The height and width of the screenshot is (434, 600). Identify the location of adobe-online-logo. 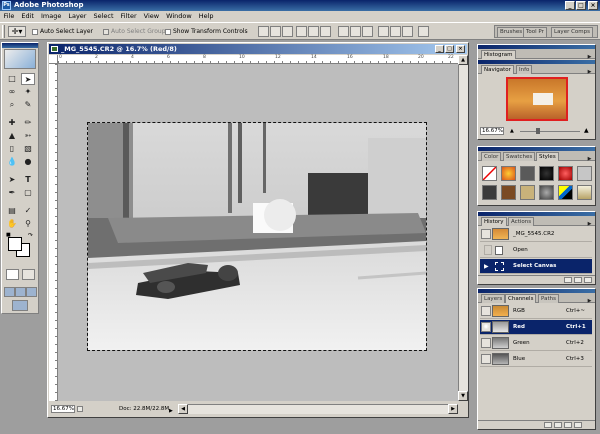
(20, 59).